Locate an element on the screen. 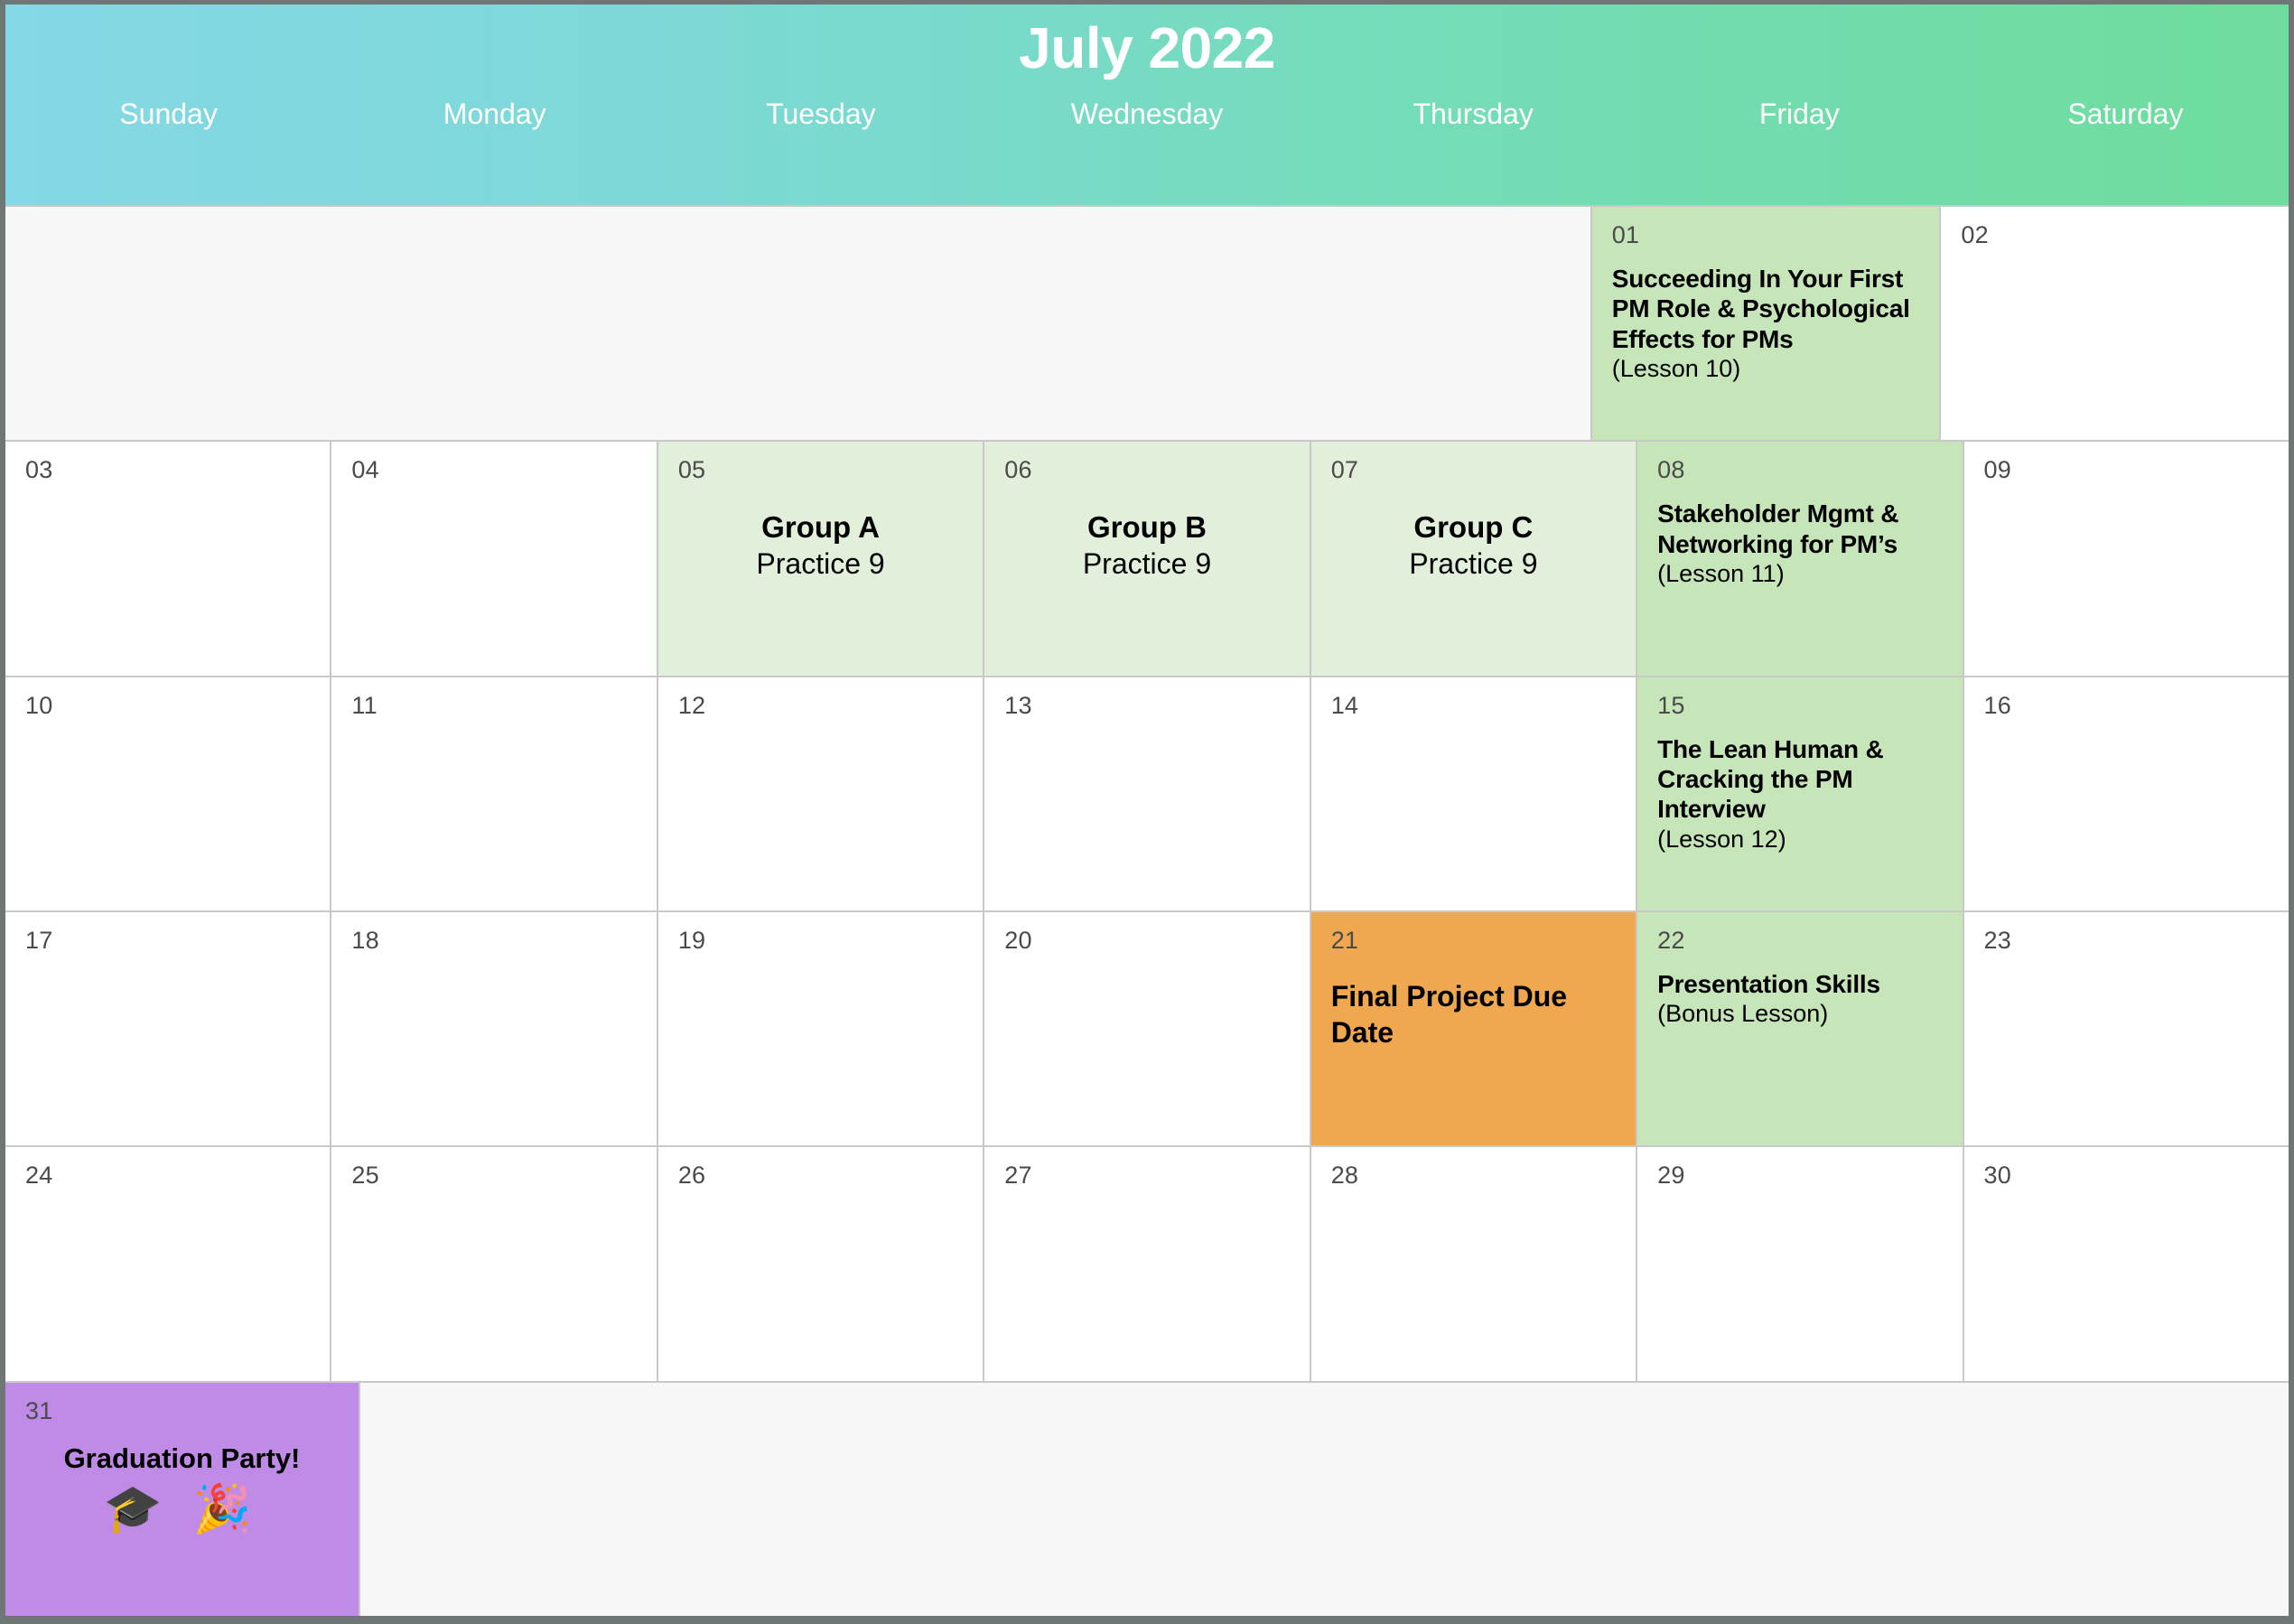 The height and width of the screenshot is (1624, 2294). weekday-label-friday: Friday is located at coordinates (1799, 113).